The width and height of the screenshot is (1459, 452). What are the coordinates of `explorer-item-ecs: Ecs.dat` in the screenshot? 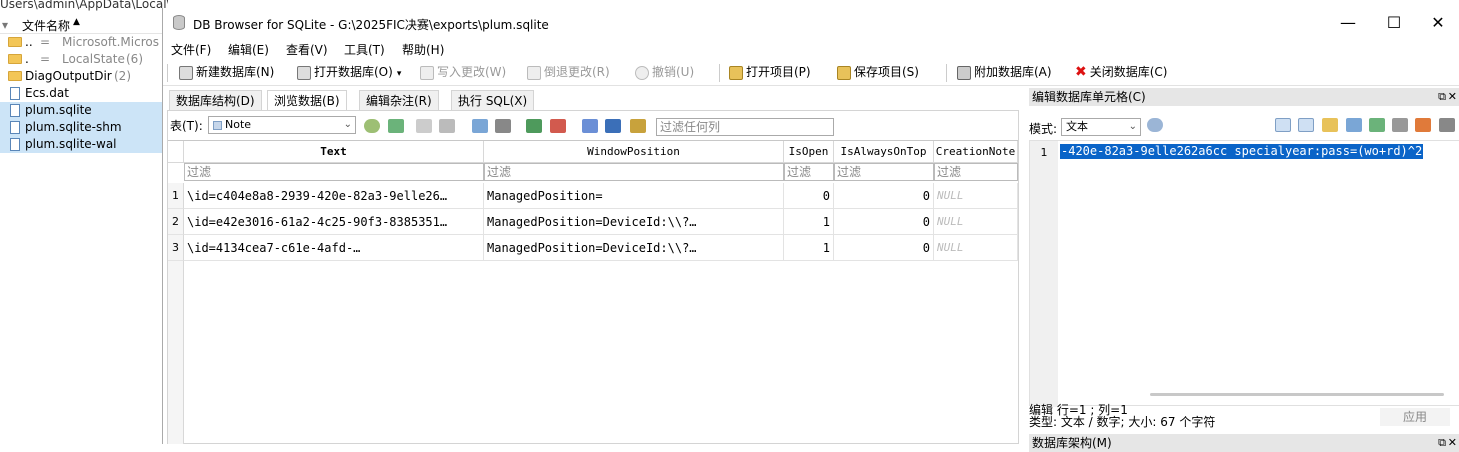 It's located at (84, 93).